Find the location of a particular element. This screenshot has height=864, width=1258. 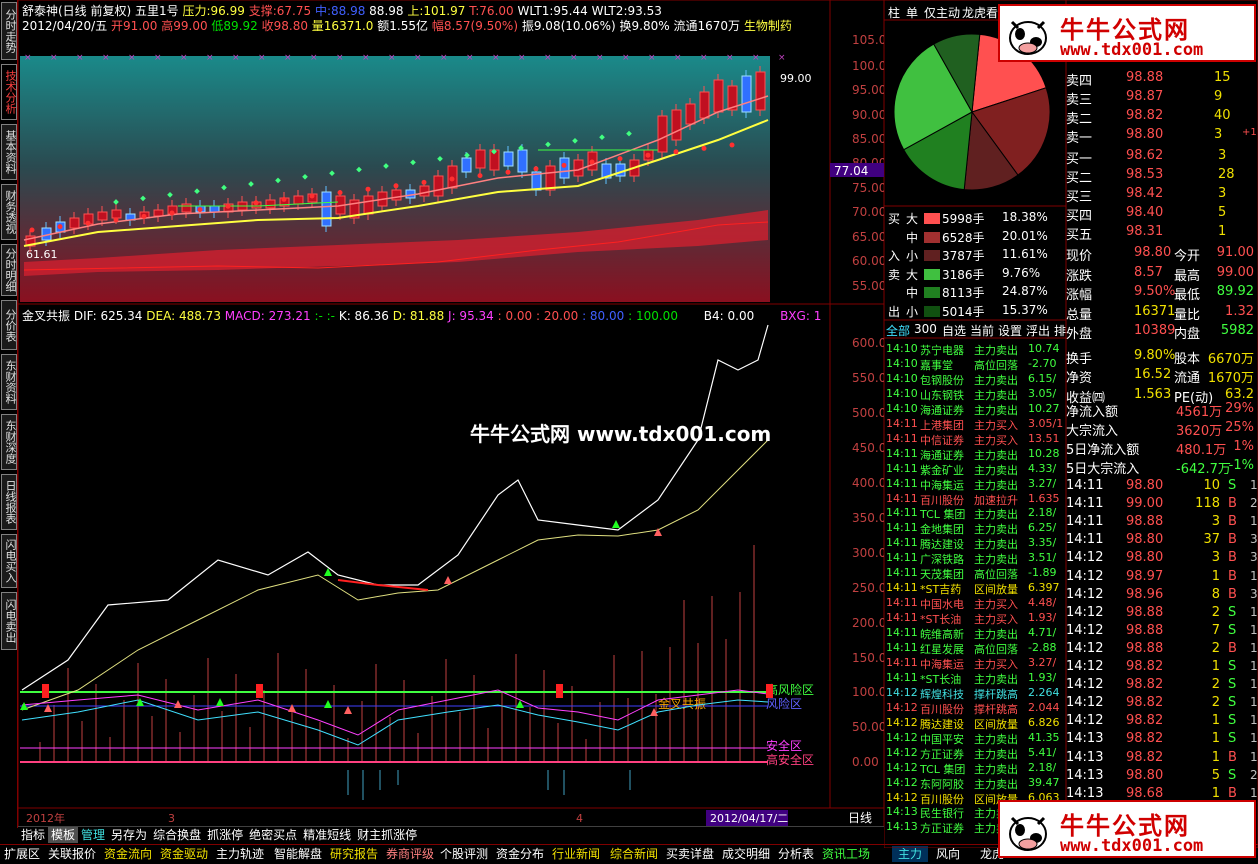

tick-row: 14:12 TCL 集团 主力卖出 2.18/ is located at coordinates (976, 768).